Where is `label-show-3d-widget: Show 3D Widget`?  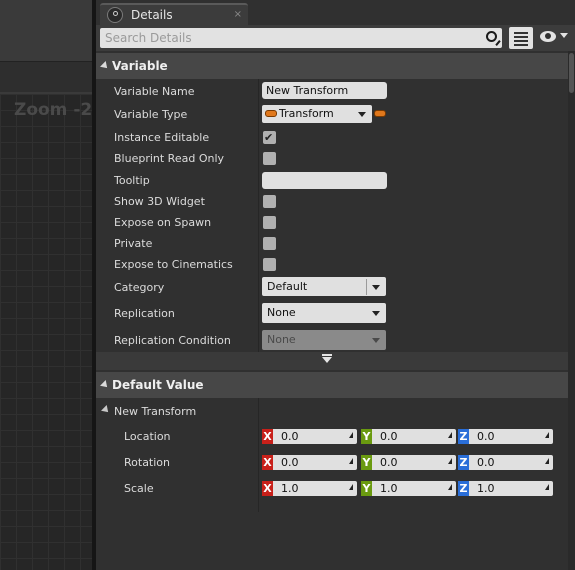
label-show-3d-widget: Show 3D Widget is located at coordinates (159, 201).